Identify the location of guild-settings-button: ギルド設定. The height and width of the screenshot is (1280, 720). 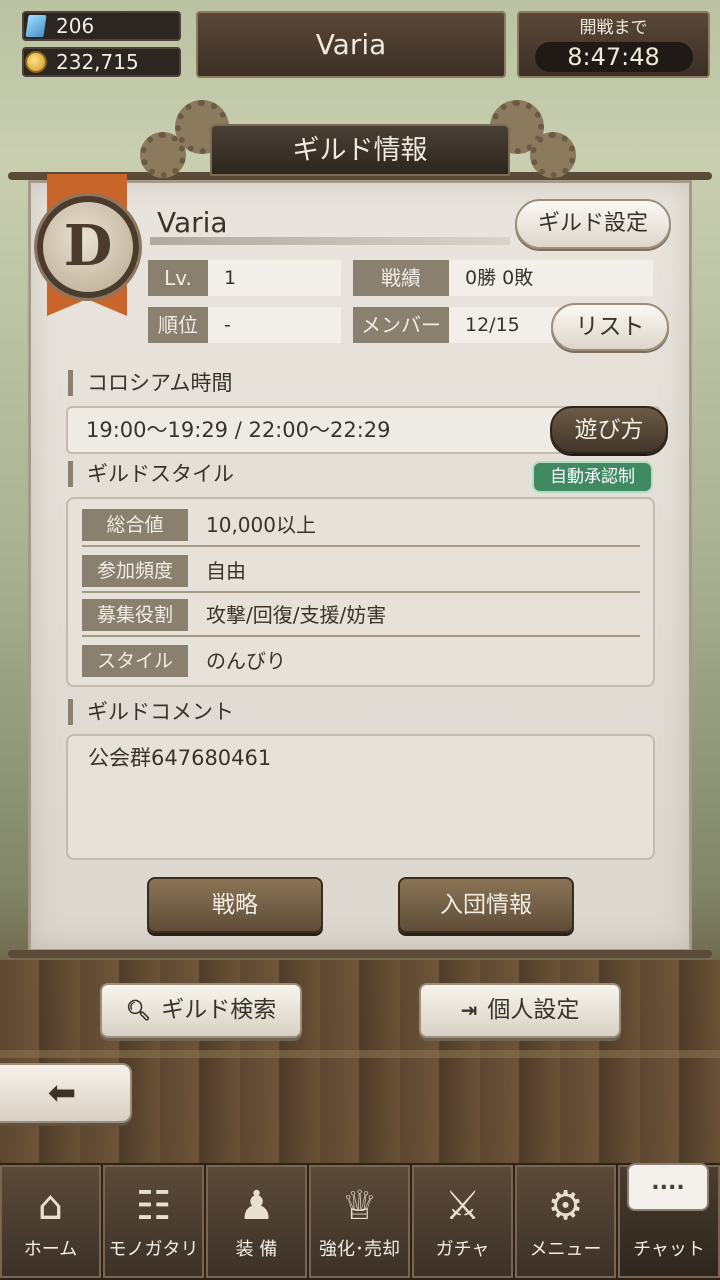
(593, 224).